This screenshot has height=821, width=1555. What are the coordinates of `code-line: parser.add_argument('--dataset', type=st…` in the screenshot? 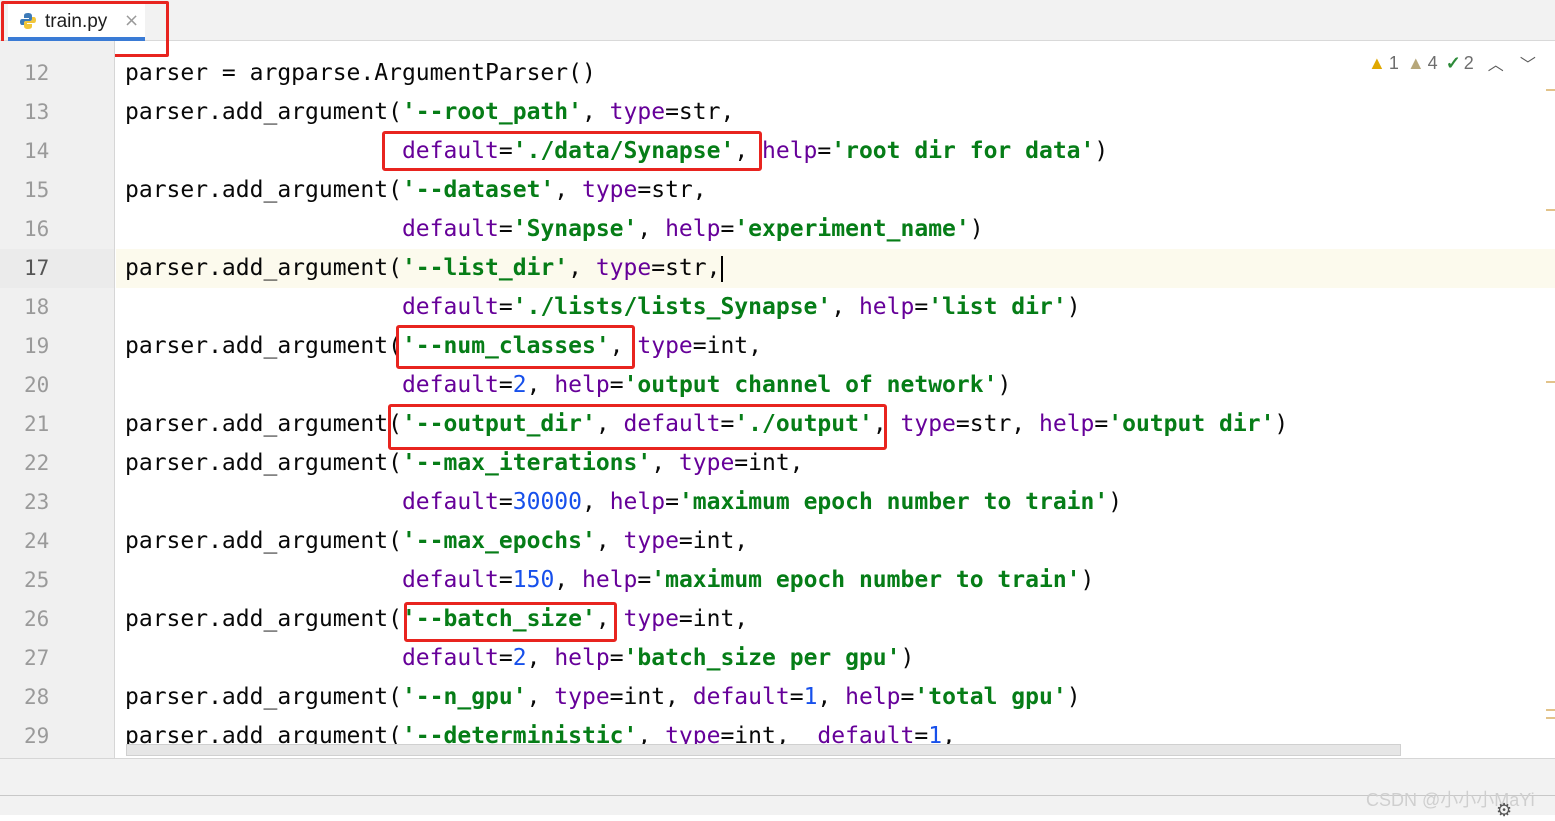 It's located at (416, 190).